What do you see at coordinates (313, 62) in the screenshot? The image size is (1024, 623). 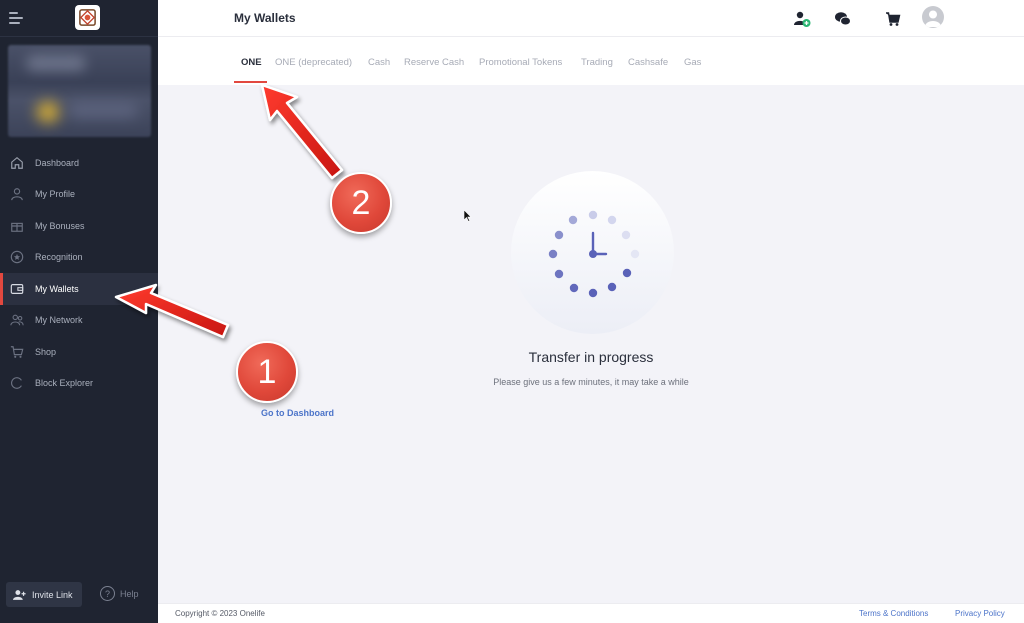 I see `tab-one-deprecated: ONE (deprecated)` at bounding box center [313, 62].